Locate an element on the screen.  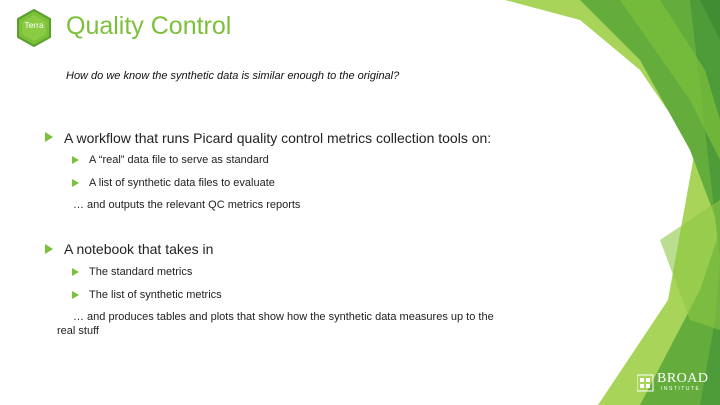
sub-bullet-synthetic-metrics: The list of synthetic metrics is located at coordinates (155, 295).